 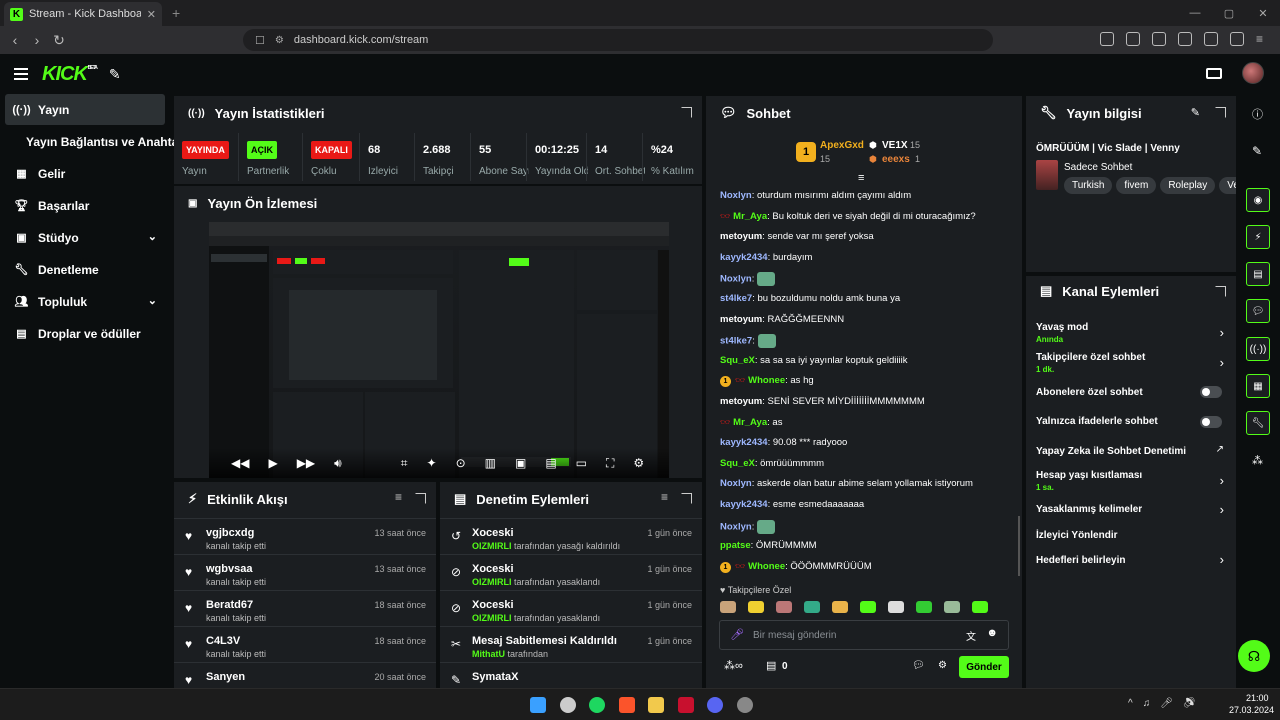 I want to click on sparkle-icon: ✦, so click(x=432, y=463).